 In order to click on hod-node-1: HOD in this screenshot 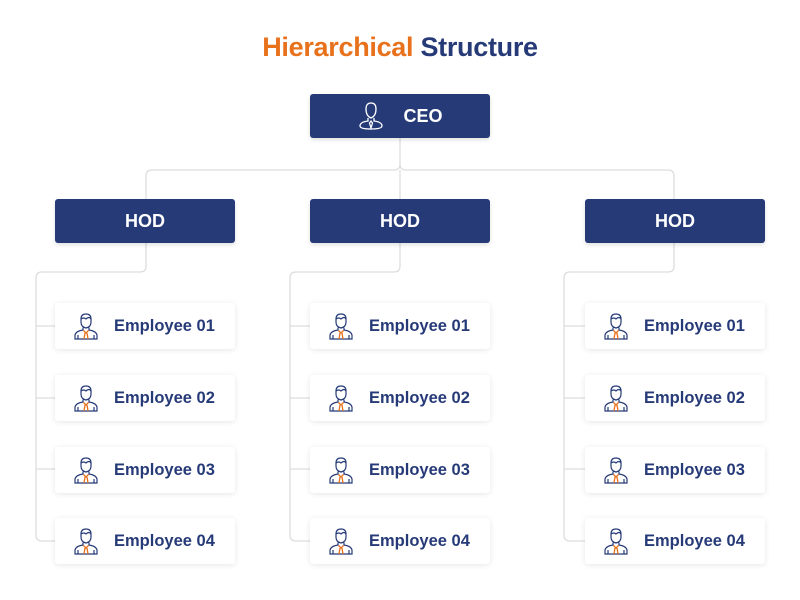, I will do `click(145, 221)`.